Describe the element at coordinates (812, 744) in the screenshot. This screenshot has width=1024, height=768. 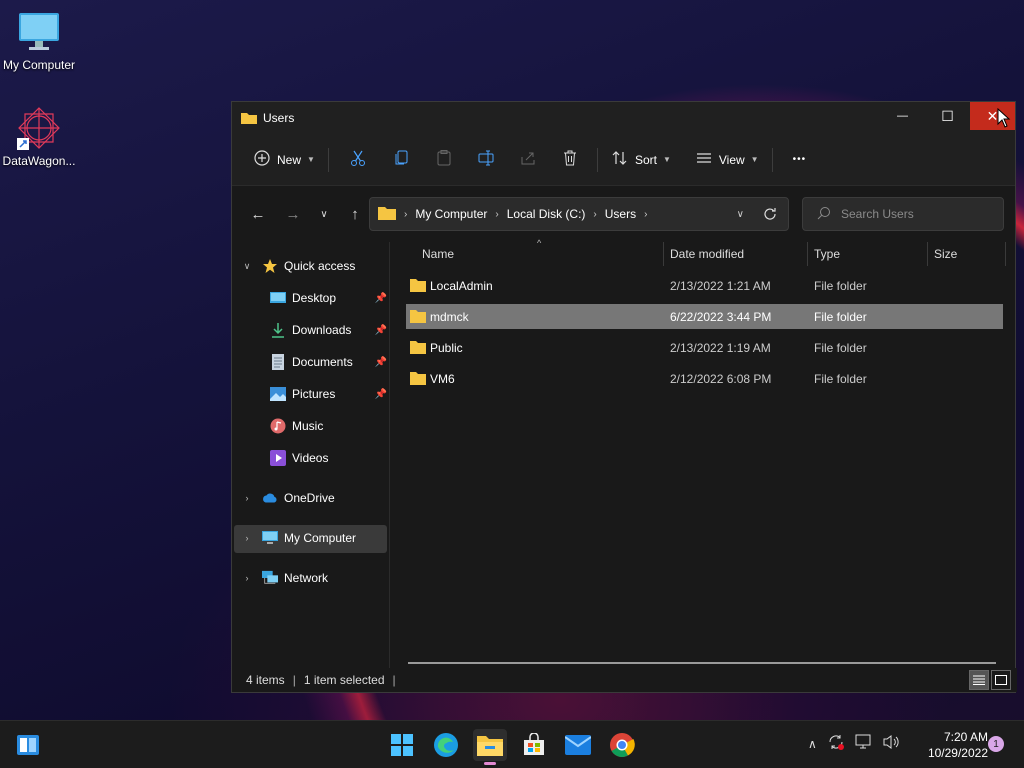
I see `chevron-up-icon: ∧` at that location.